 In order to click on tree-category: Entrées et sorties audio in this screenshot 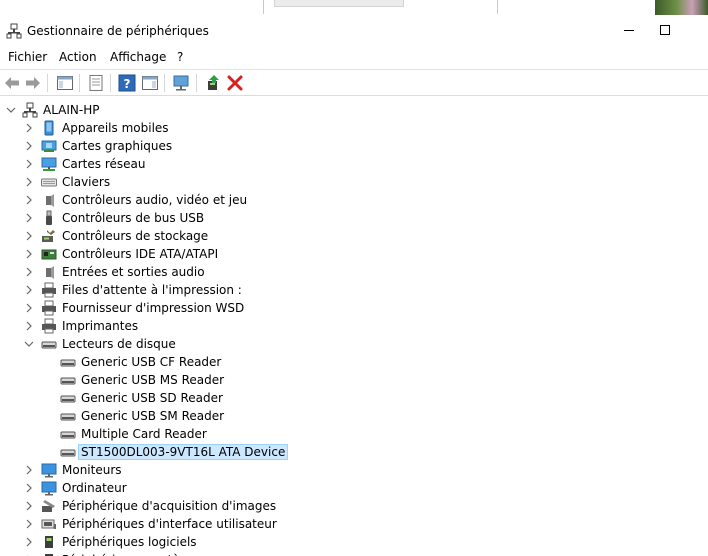, I will do `click(300, 272)`.